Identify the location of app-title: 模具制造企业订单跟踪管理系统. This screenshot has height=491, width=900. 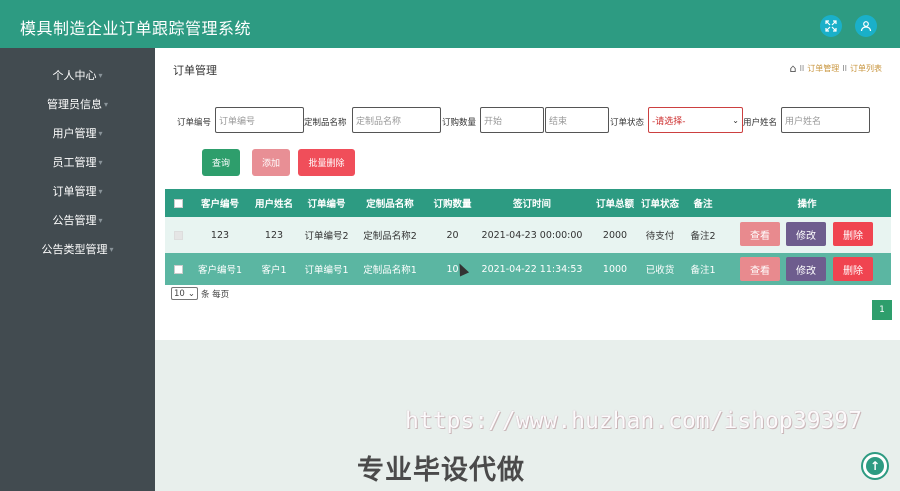
(136, 28).